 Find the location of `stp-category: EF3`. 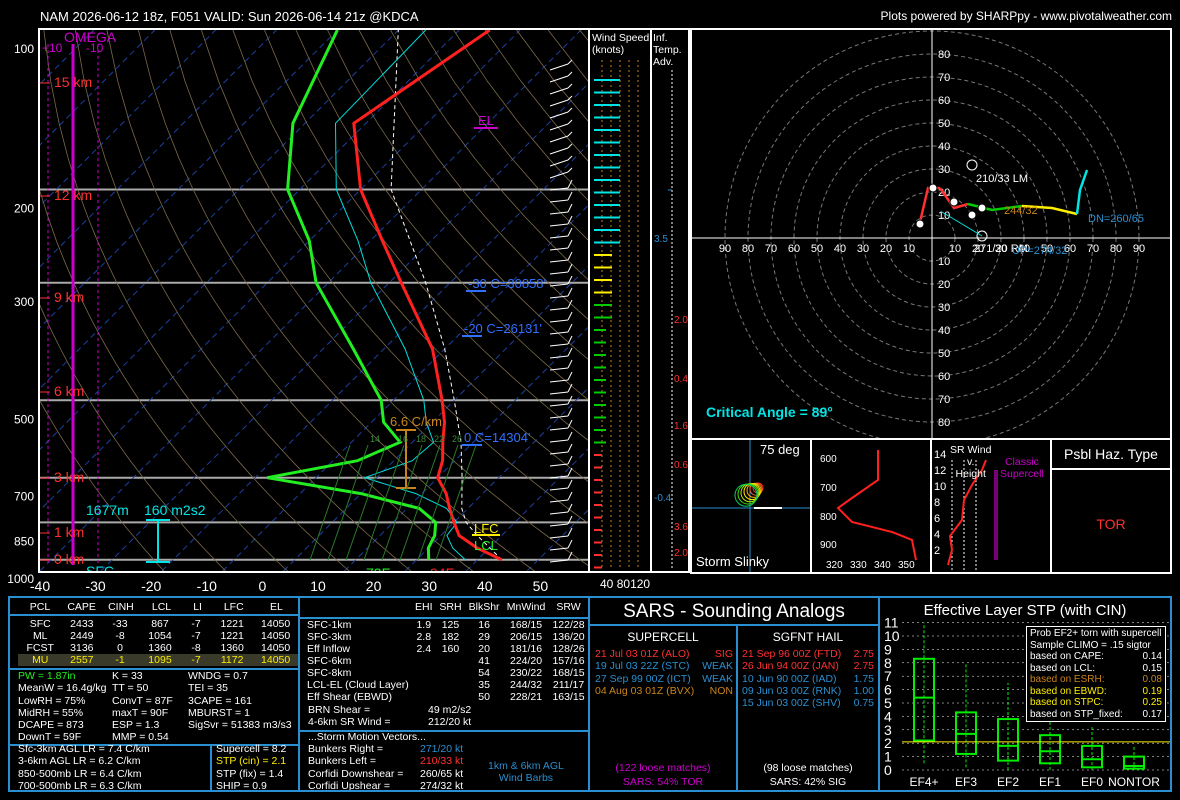

stp-category: EF3 is located at coordinates (966, 782).